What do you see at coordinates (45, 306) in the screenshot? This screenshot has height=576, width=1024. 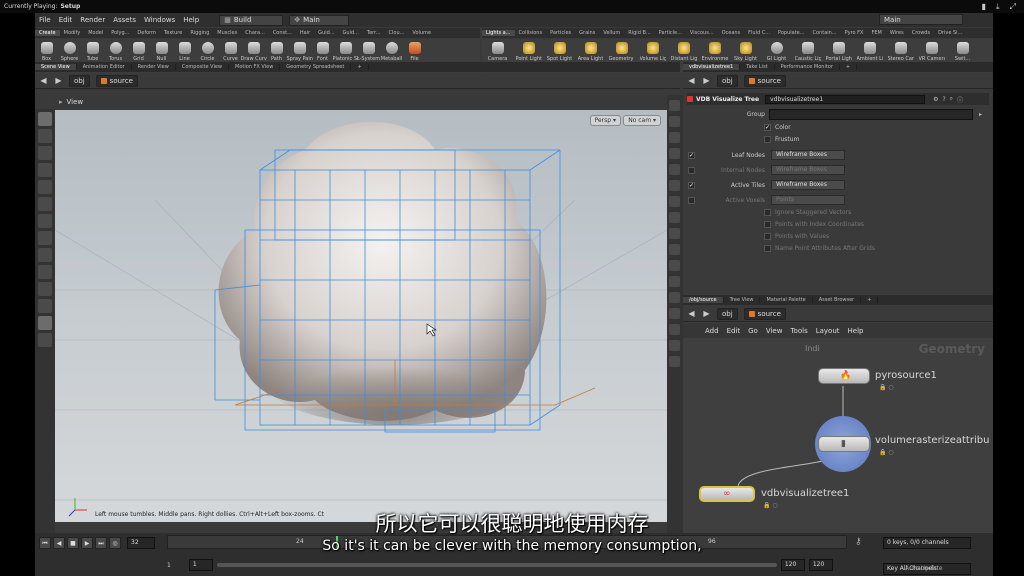 I see `group-tool-icon` at bounding box center [45, 306].